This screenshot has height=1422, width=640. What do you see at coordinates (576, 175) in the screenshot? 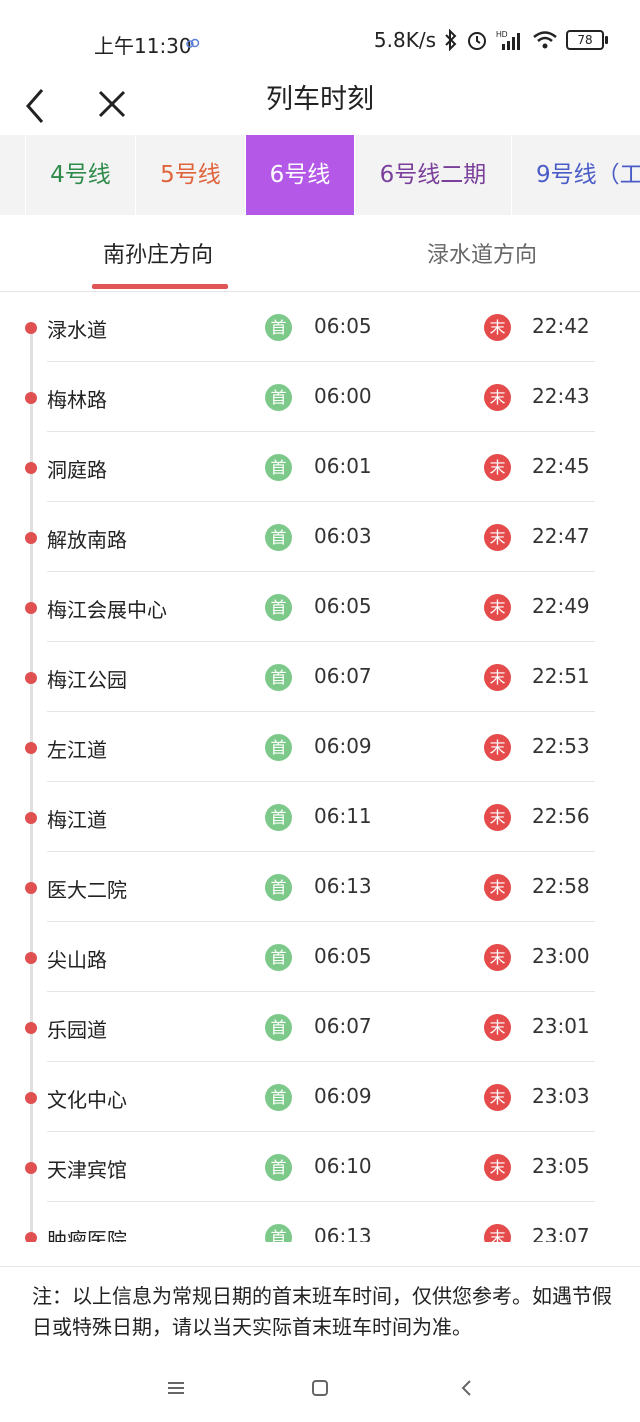
I see `line-tab-9: 9号线（工` at bounding box center [576, 175].